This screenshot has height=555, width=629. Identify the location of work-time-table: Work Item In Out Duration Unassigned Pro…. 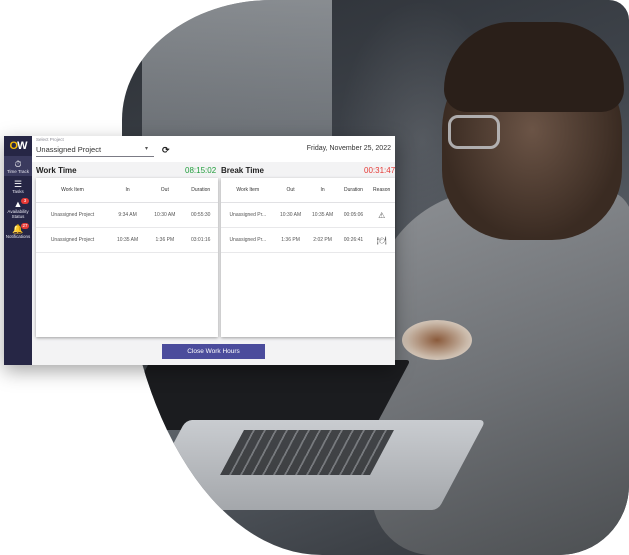
(127, 257).